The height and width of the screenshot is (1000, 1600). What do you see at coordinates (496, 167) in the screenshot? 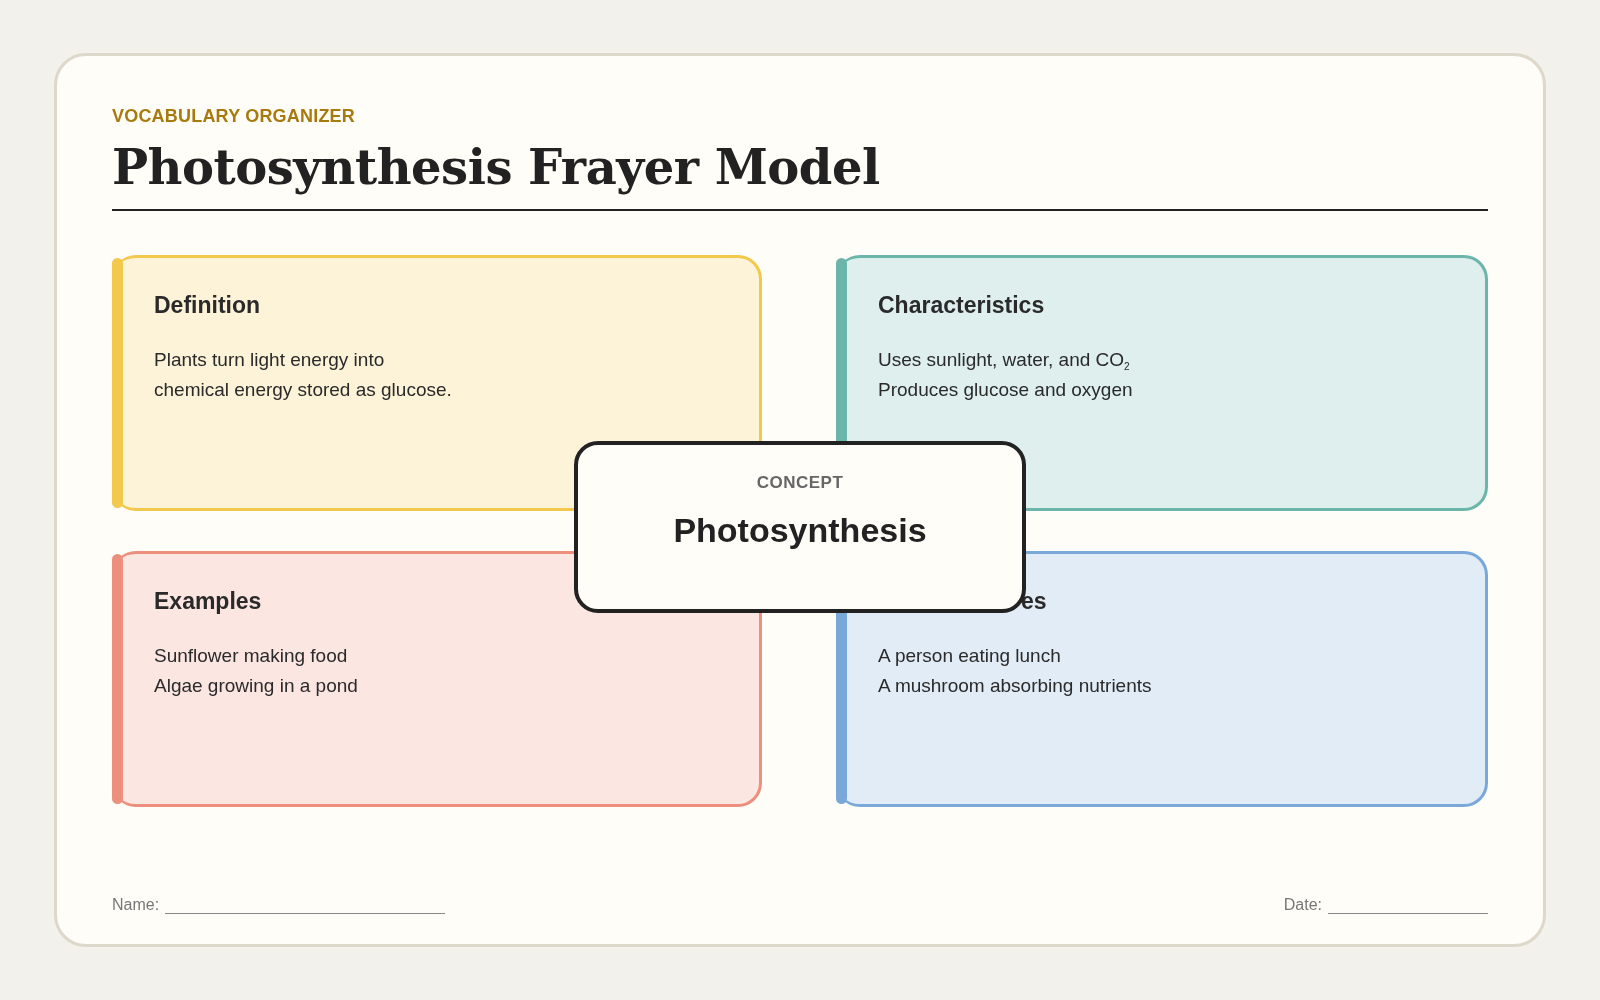
I see `worksheet-title: Photosynthesis Frayer Model` at bounding box center [496, 167].